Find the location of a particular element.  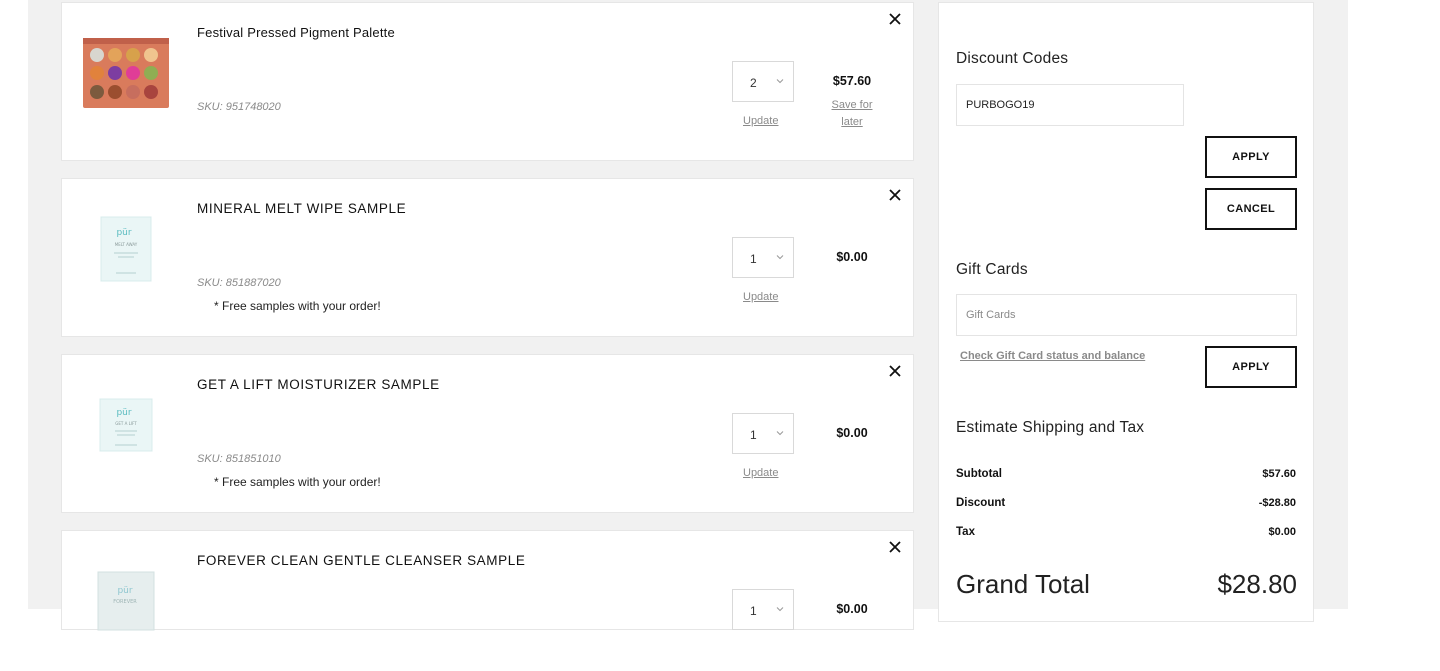

estimate-shipping-tax-link: Estimate Shipping and Tax is located at coordinates (1050, 428).